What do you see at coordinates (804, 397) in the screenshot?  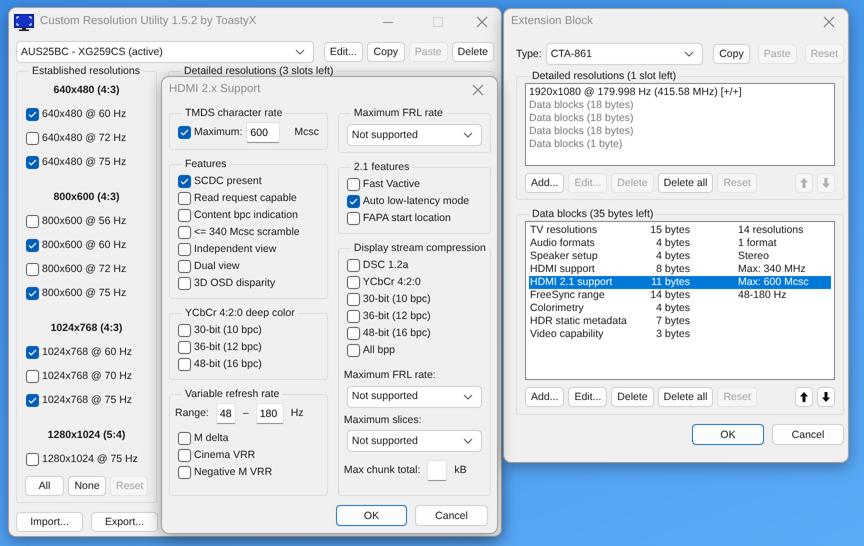 I see `move-up-button` at bounding box center [804, 397].